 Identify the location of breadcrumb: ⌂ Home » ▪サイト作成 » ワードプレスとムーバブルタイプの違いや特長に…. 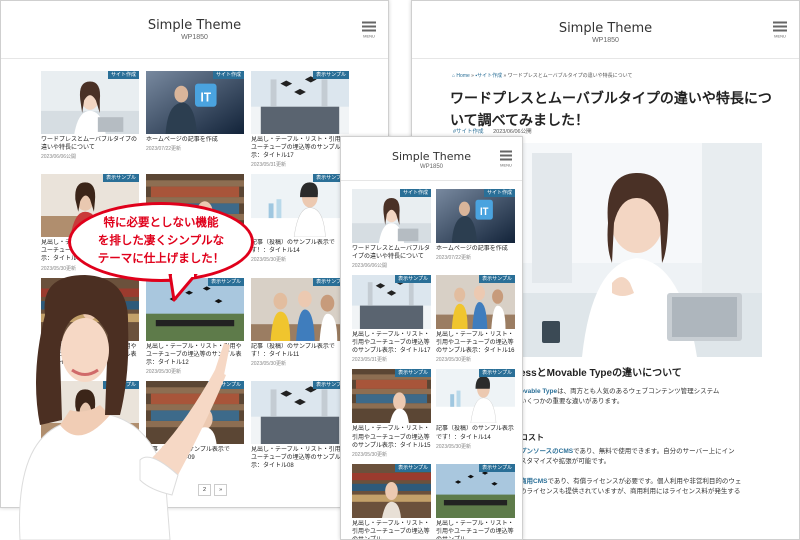
(542, 76).